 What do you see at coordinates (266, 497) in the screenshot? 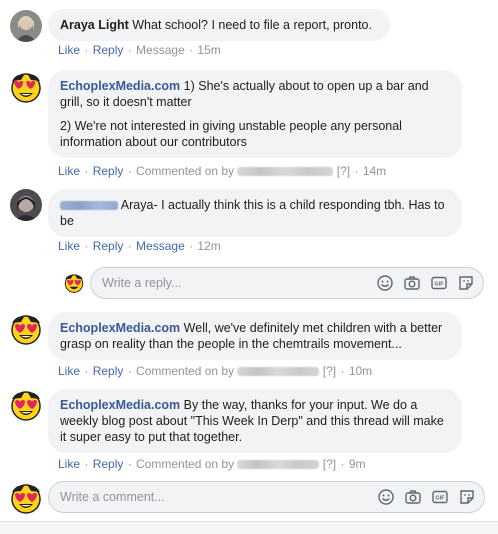
I see `comment-input: Write a comment... GIF` at bounding box center [266, 497].